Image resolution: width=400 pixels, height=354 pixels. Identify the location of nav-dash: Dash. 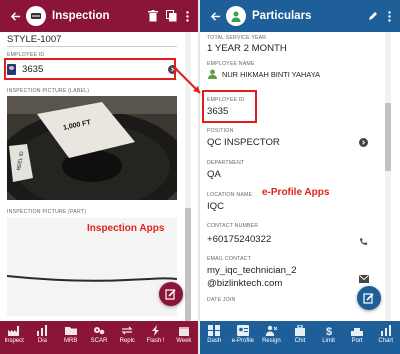
(214, 334).